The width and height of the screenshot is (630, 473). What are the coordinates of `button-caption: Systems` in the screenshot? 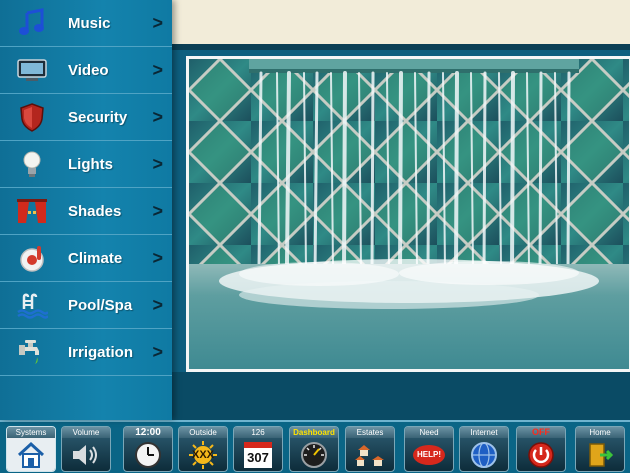 It's located at (31, 432).